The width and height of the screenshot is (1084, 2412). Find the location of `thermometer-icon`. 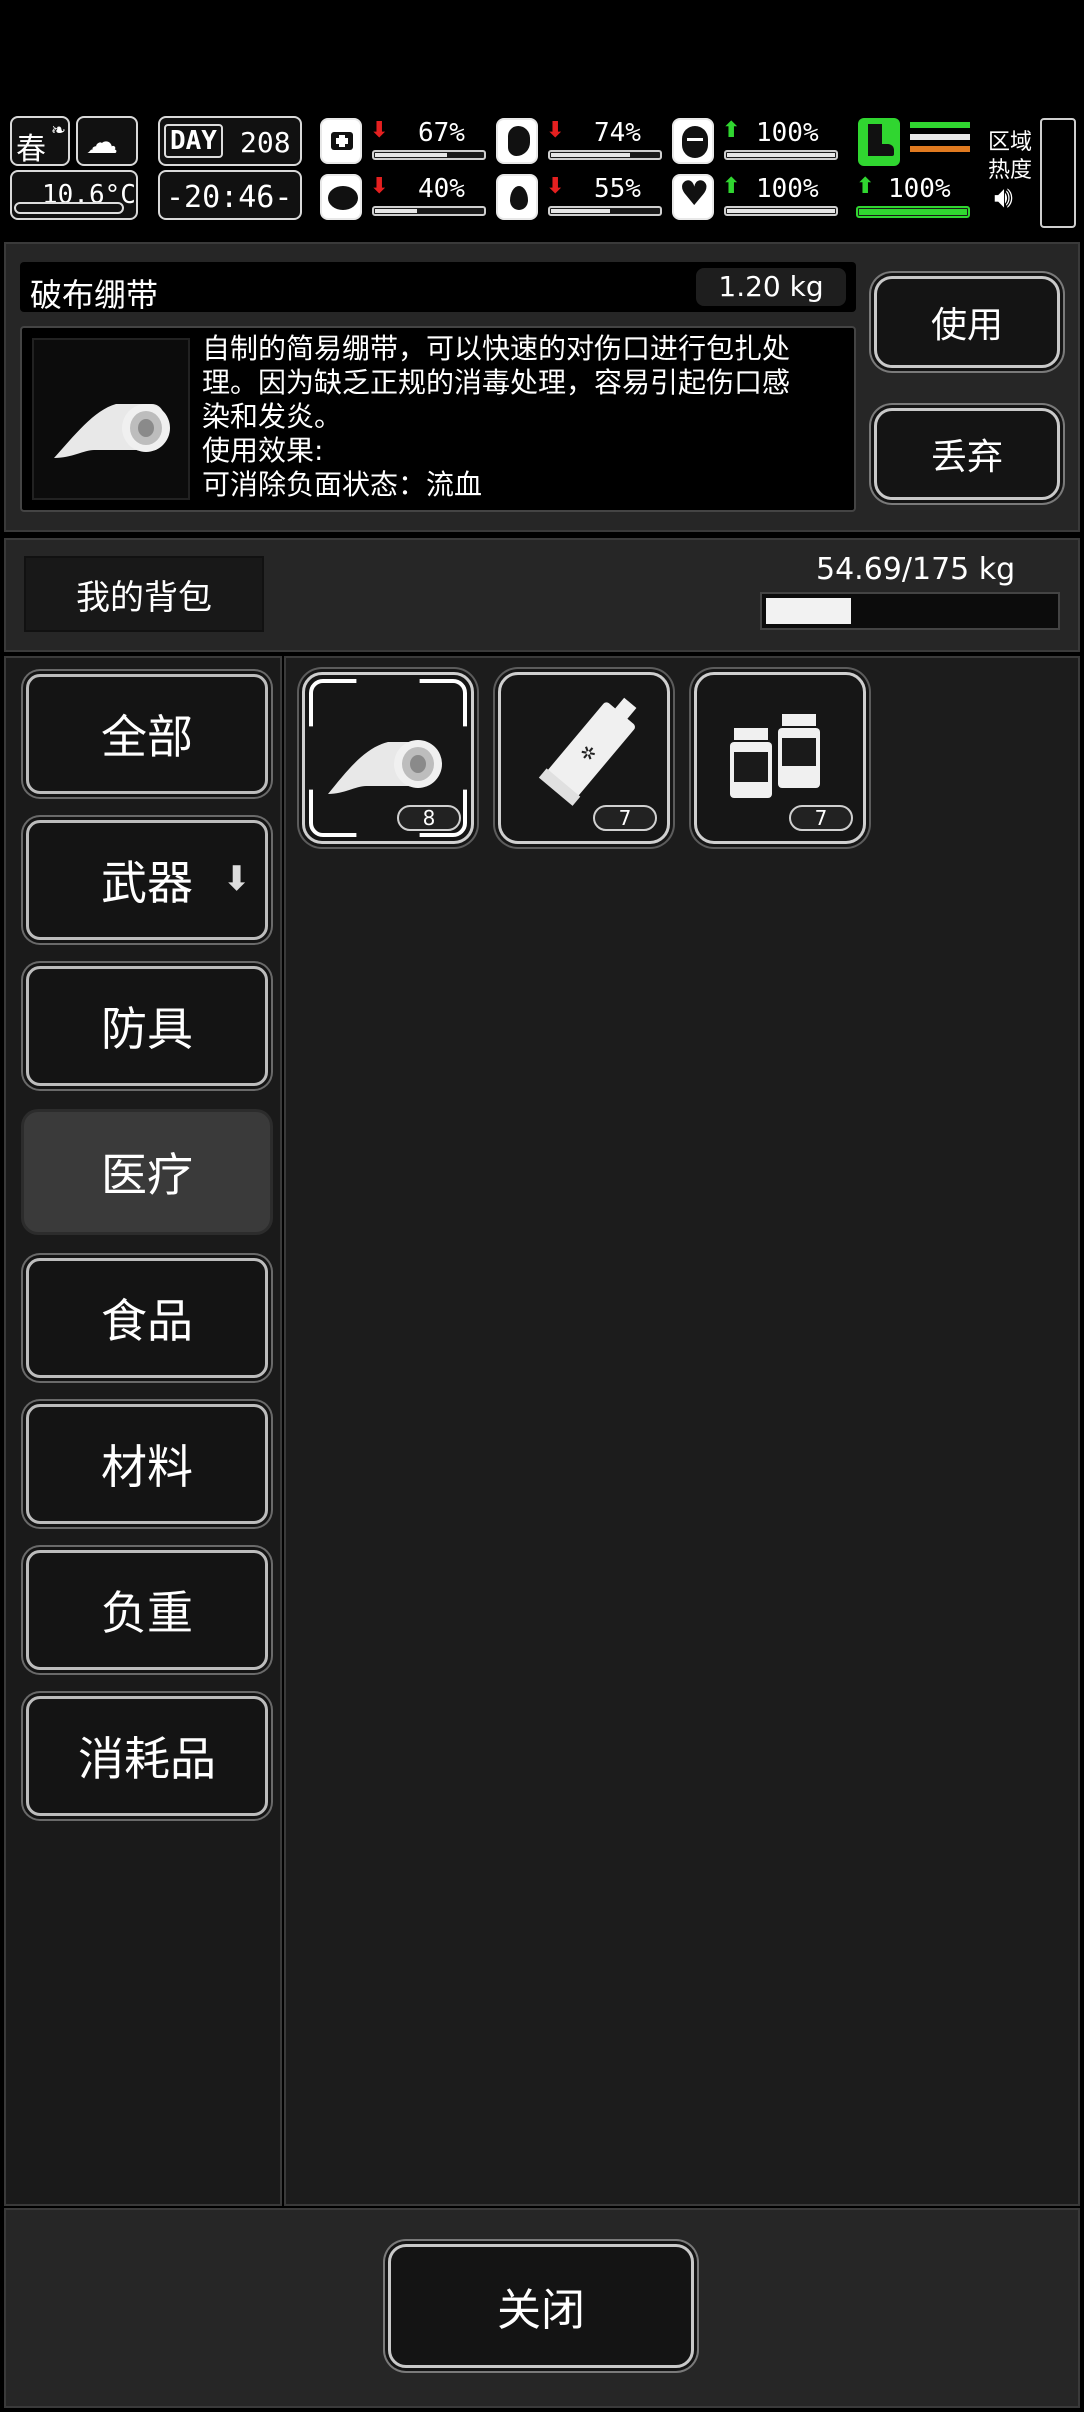

thermometer-icon is located at coordinates (69, 208).